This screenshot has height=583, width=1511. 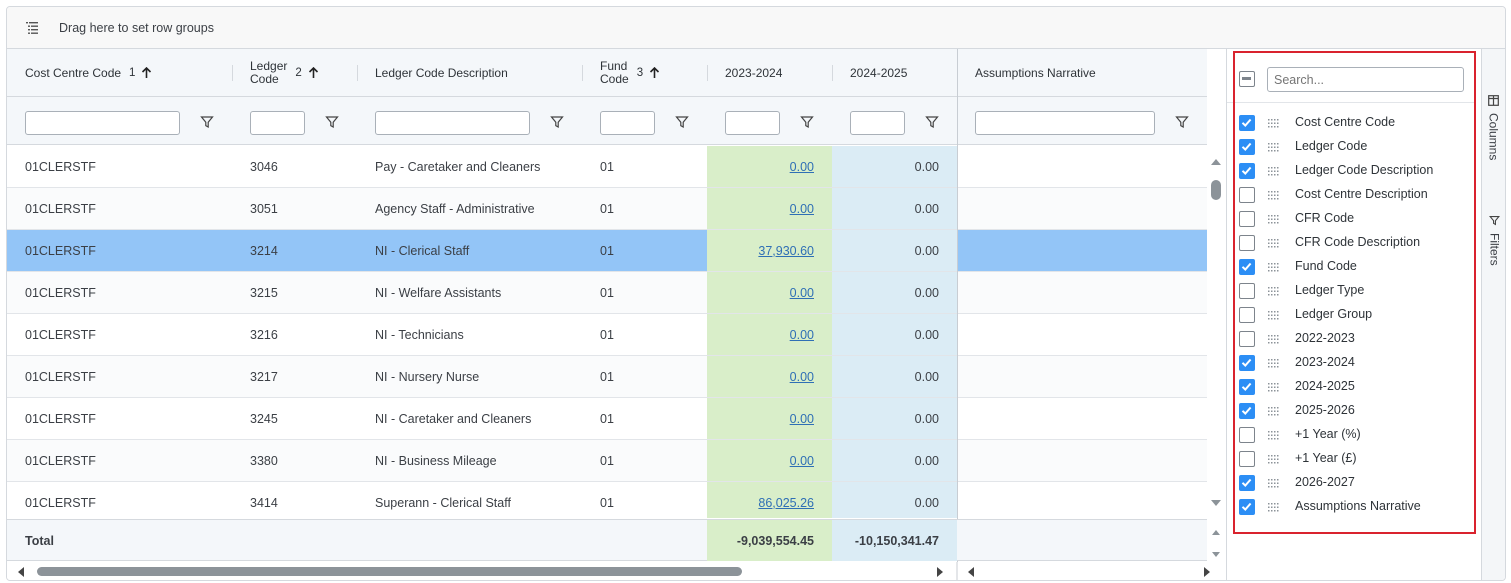 I want to click on header-2023-2024: 2023-2024, so click(x=769, y=73).